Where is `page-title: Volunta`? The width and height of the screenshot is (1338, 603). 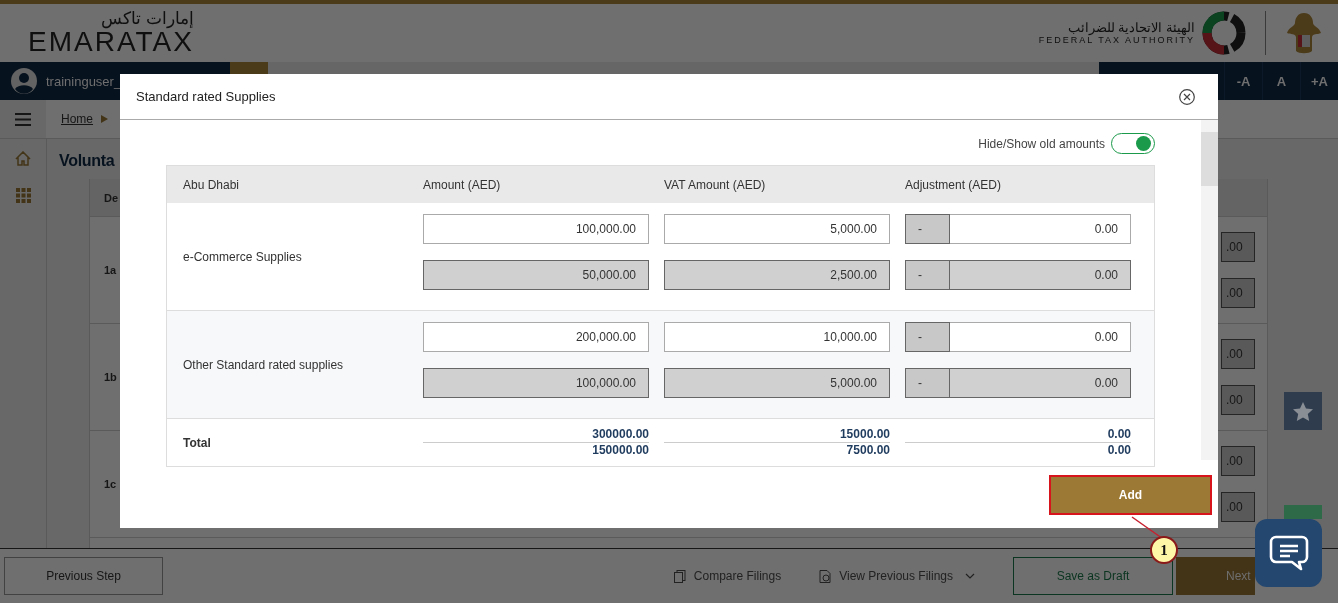 page-title: Volunta is located at coordinates (87, 161).